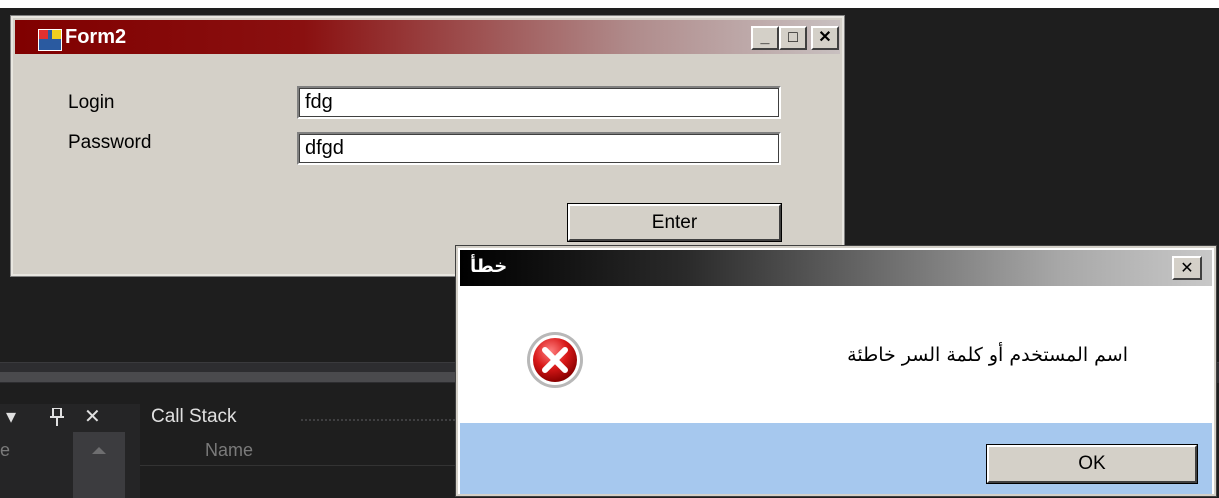  Describe the element at coordinates (99, 465) in the screenshot. I see `scroll-up-button` at that location.